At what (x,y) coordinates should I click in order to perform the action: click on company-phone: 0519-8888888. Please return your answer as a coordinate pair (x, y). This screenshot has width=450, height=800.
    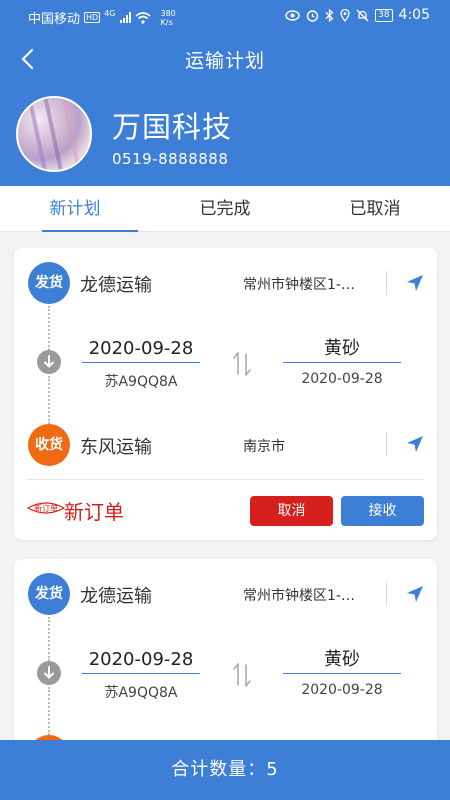
    Looking at the image, I should click on (170, 159).